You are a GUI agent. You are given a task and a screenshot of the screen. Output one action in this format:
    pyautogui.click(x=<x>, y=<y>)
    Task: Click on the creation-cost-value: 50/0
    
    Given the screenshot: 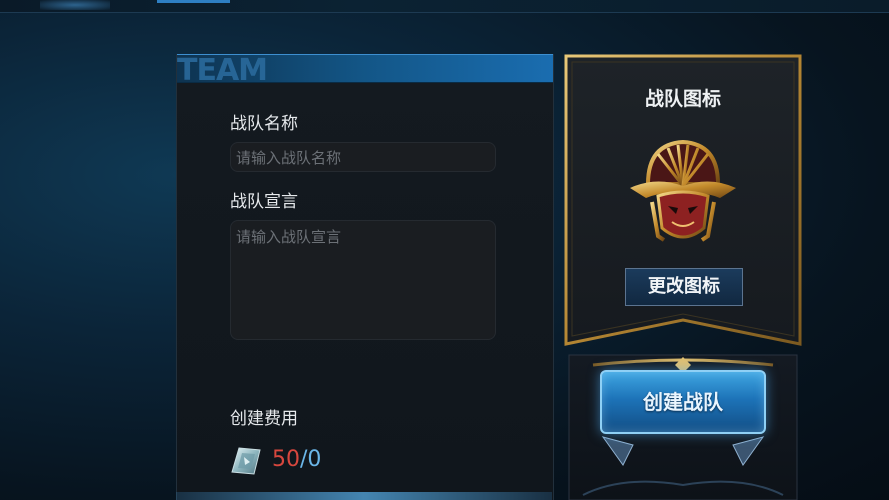 What is the action you would take?
    pyautogui.click(x=296, y=459)
    